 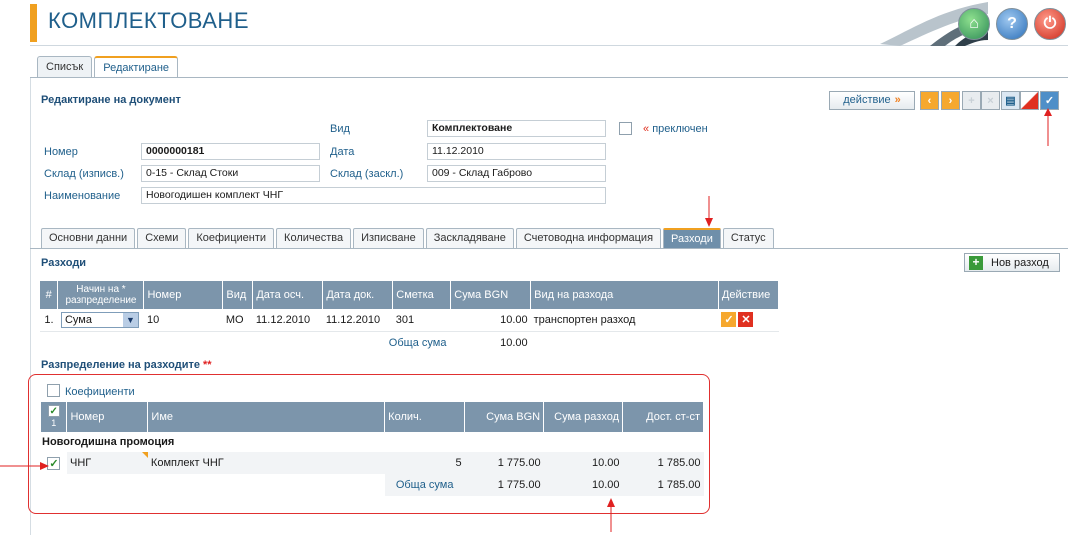 I want to click on home-icon: ⌂, so click(x=974, y=24).